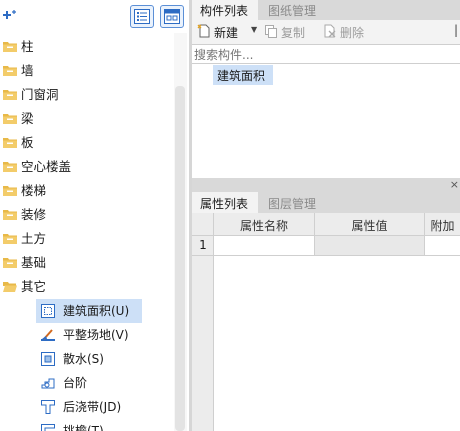  Describe the element at coordinates (27, 118) in the screenshot. I see `tree-folder-label: 梁` at that location.